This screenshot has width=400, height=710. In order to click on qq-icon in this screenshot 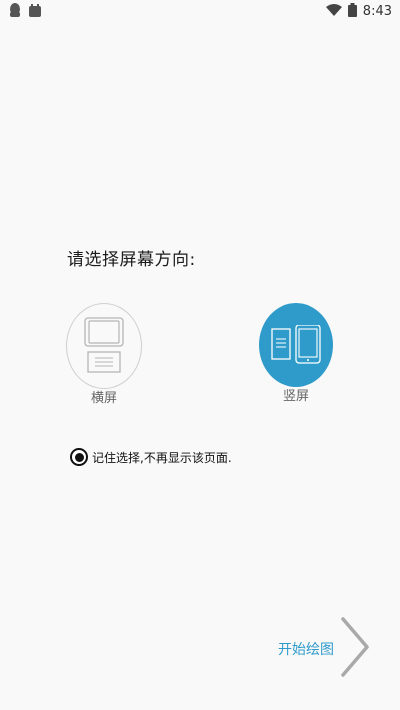, I will do `click(15, 13)`.